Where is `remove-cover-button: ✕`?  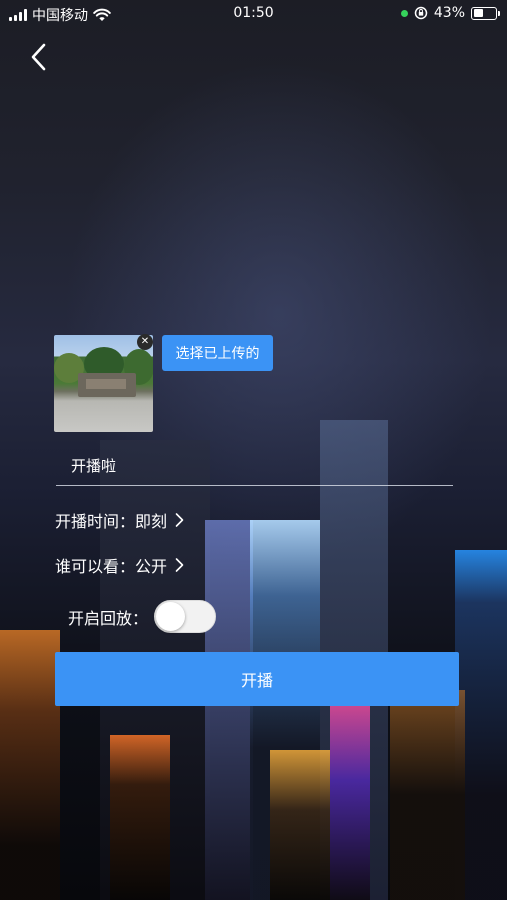 remove-cover-button: ✕ is located at coordinates (145, 342).